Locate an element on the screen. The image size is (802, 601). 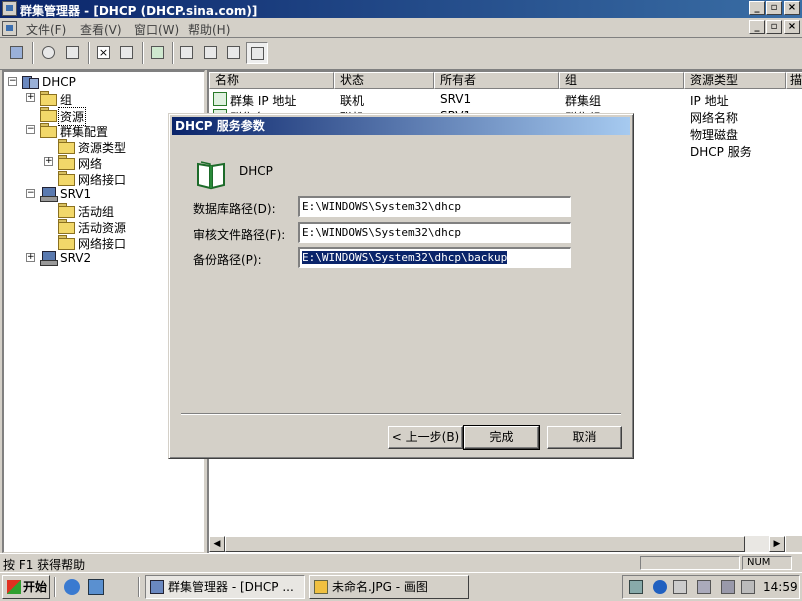
tree-label: 活动资源 is located at coordinates (102, 228).